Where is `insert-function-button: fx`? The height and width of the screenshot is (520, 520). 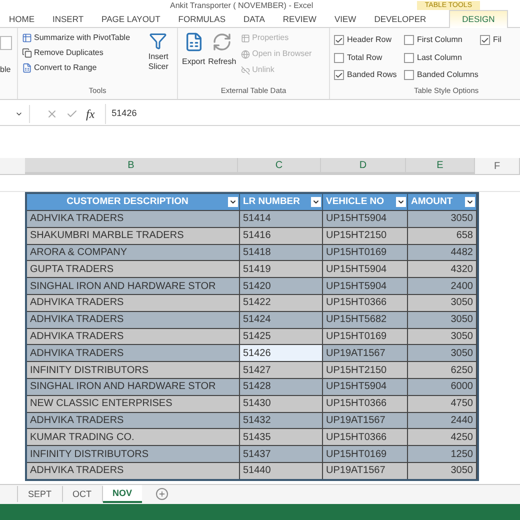 insert-function-button: fx is located at coordinates (90, 113).